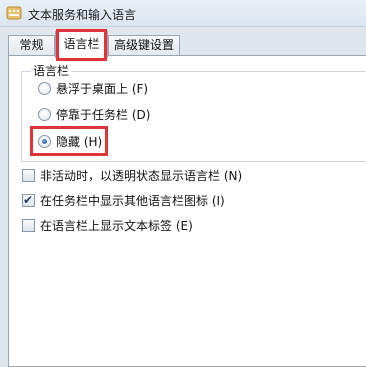  Describe the element at coordinates (31, 45) in the screenshot. I see `tab-general: 常规` at that location.